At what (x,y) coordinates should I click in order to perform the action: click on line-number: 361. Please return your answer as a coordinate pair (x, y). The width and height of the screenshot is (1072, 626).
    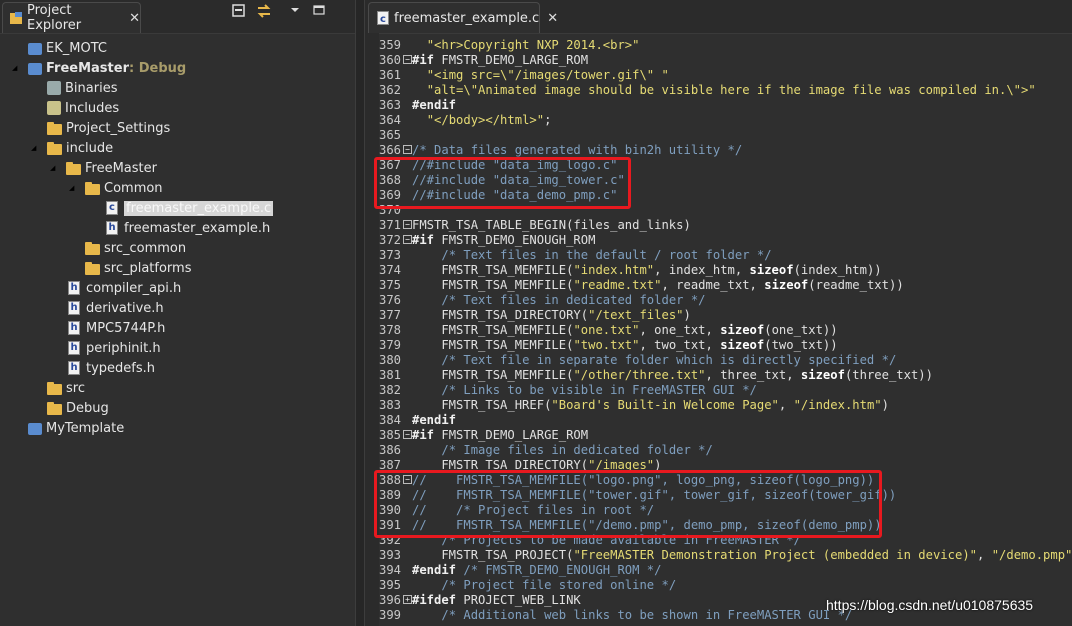
    Looking at the image, I should click on (390, 75).